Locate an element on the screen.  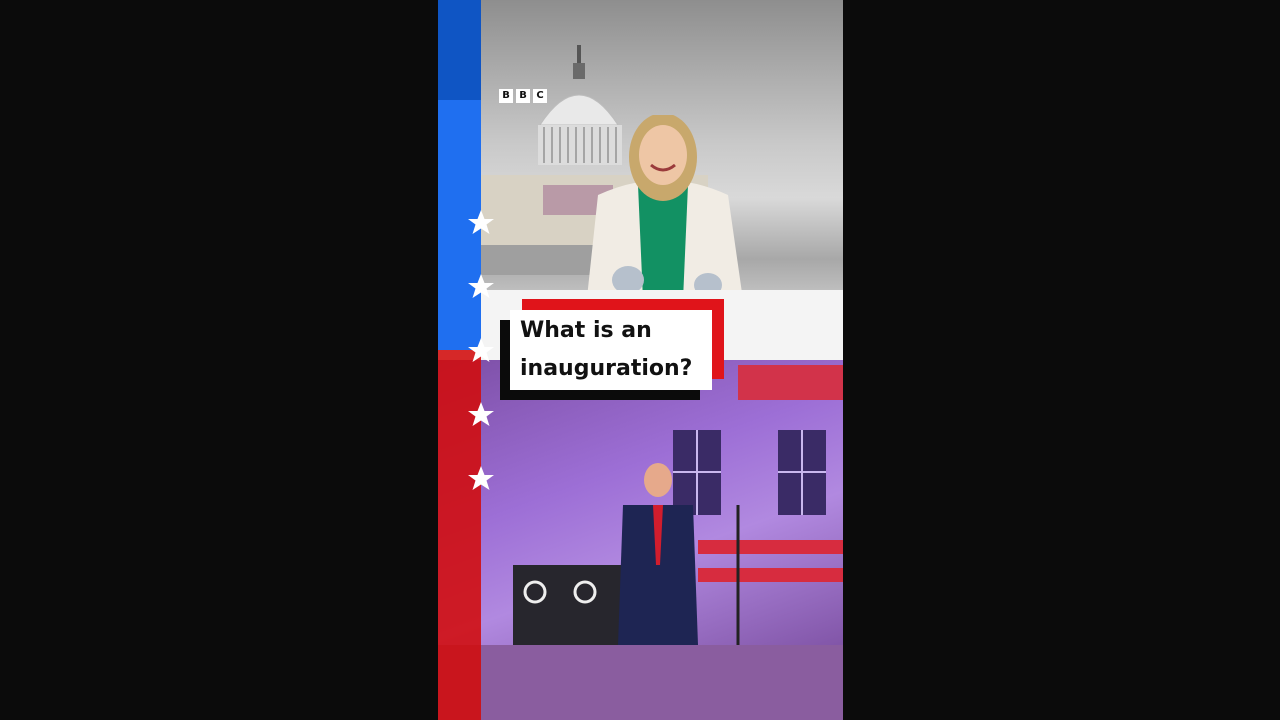
video-title-line-1: What is an is located at coordinates (586, 330).